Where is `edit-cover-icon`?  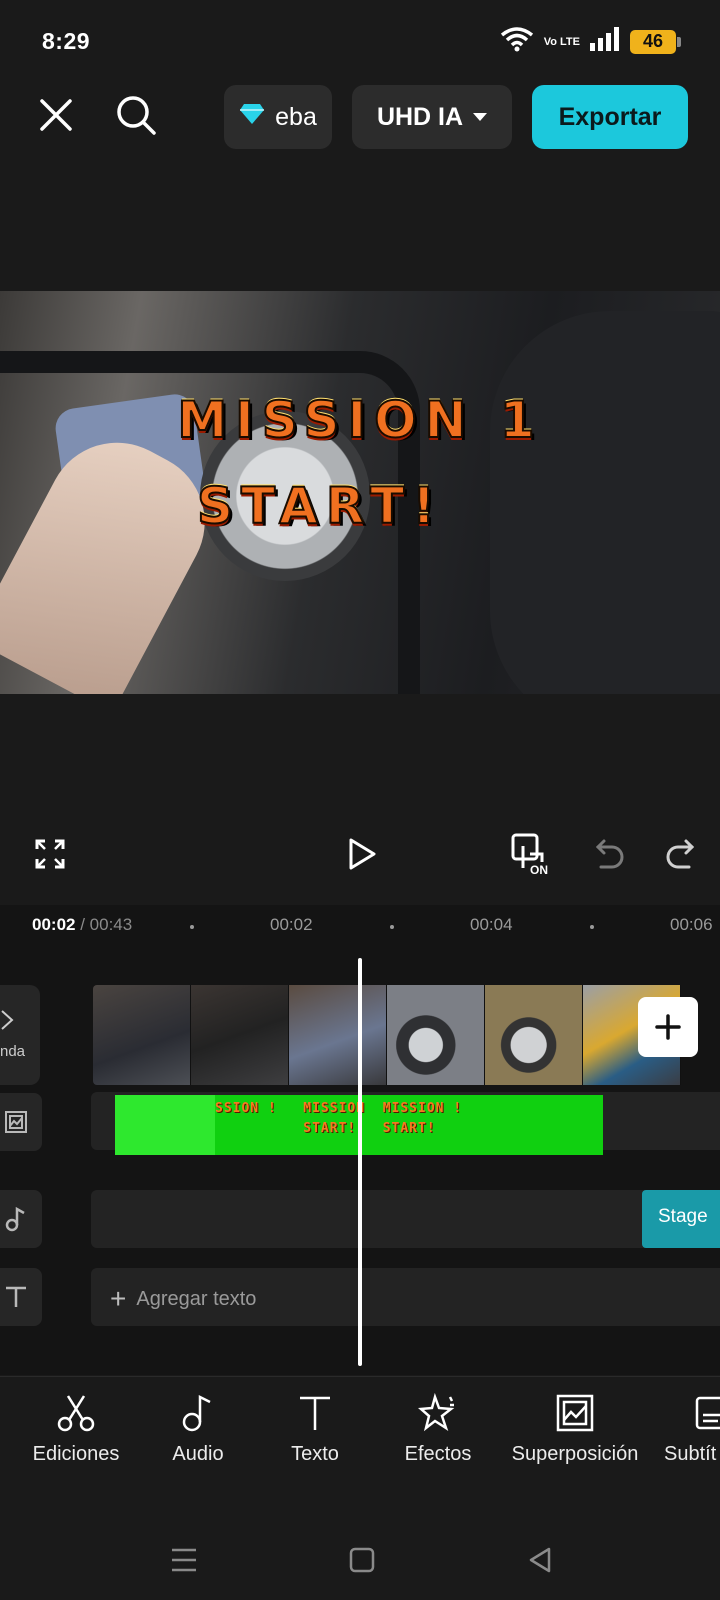
edit-cover-icon is located at coordinates (7, 1020).